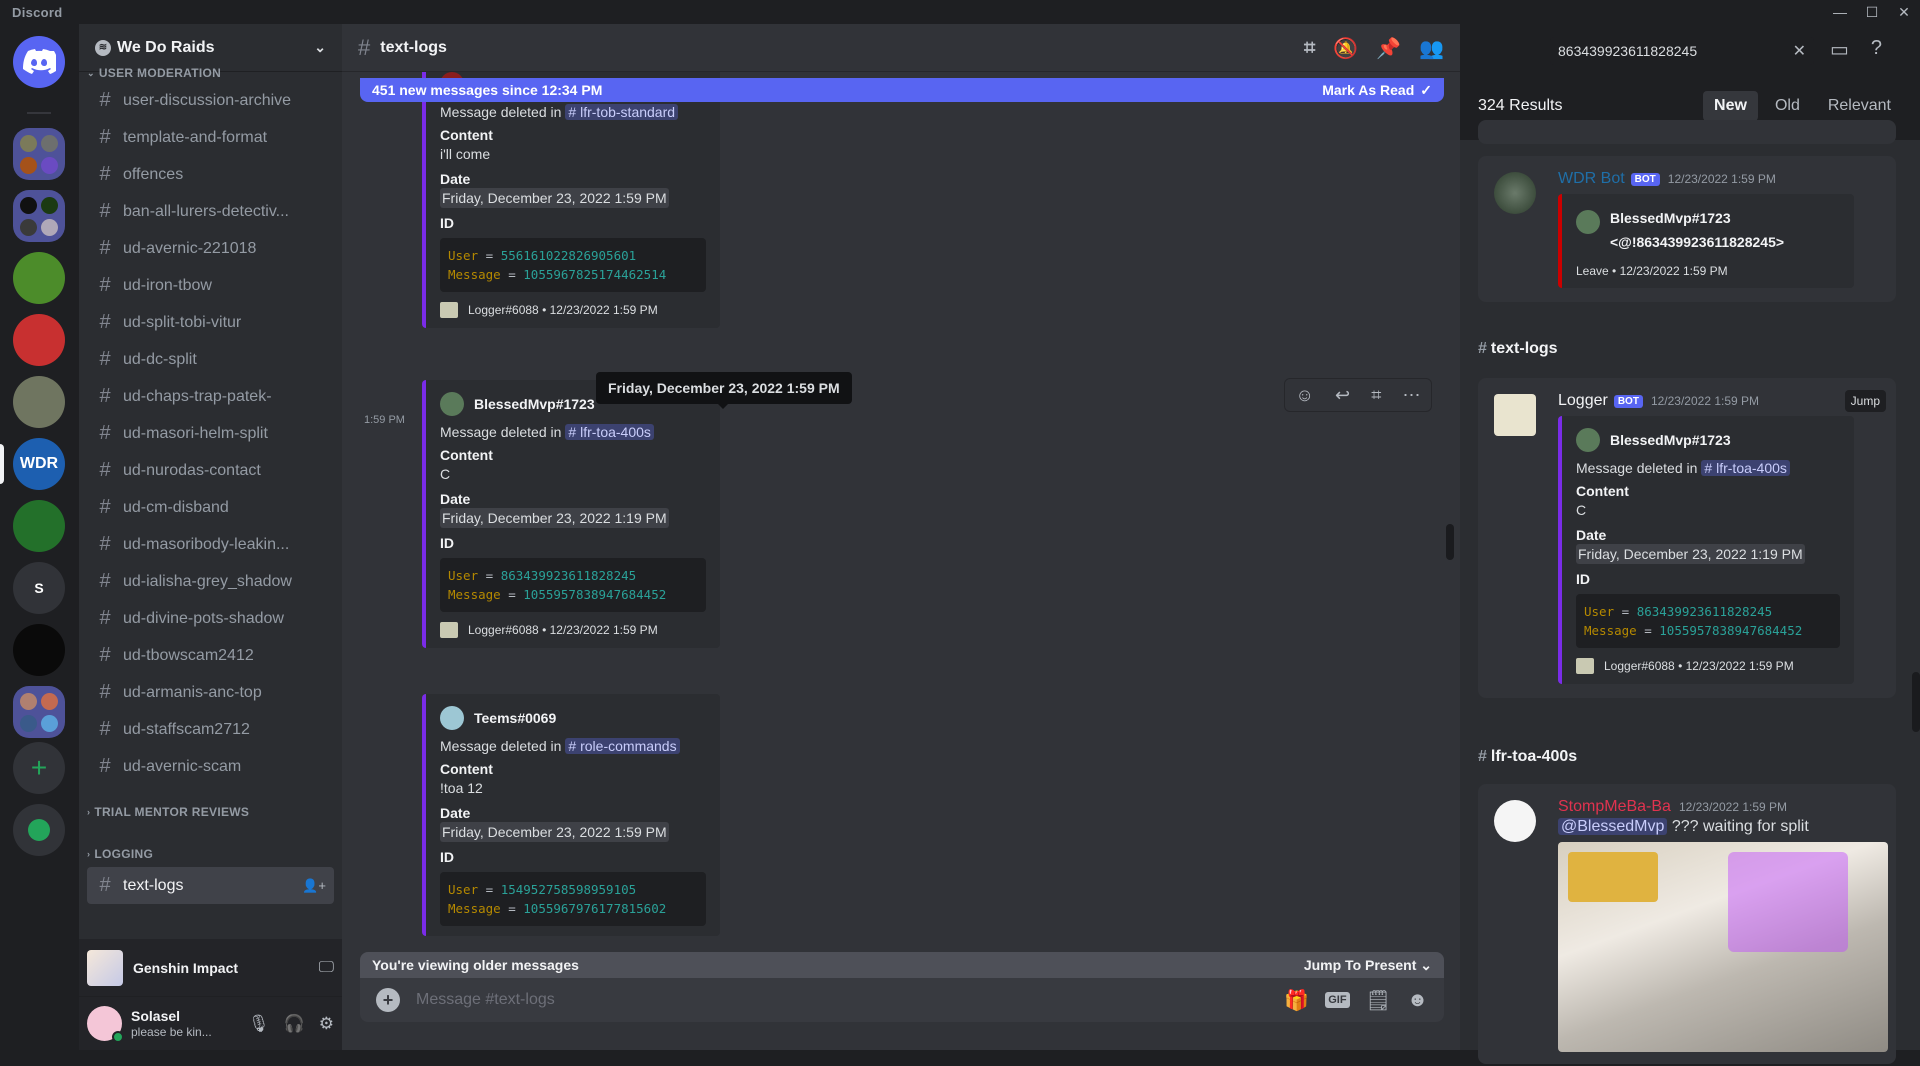 This screenshot has height=1066, width=1920. Describe the element at coordinates (210, 322) in the screenshot. I see `channel-item: # ud-split-tobi-vitur` at that location.